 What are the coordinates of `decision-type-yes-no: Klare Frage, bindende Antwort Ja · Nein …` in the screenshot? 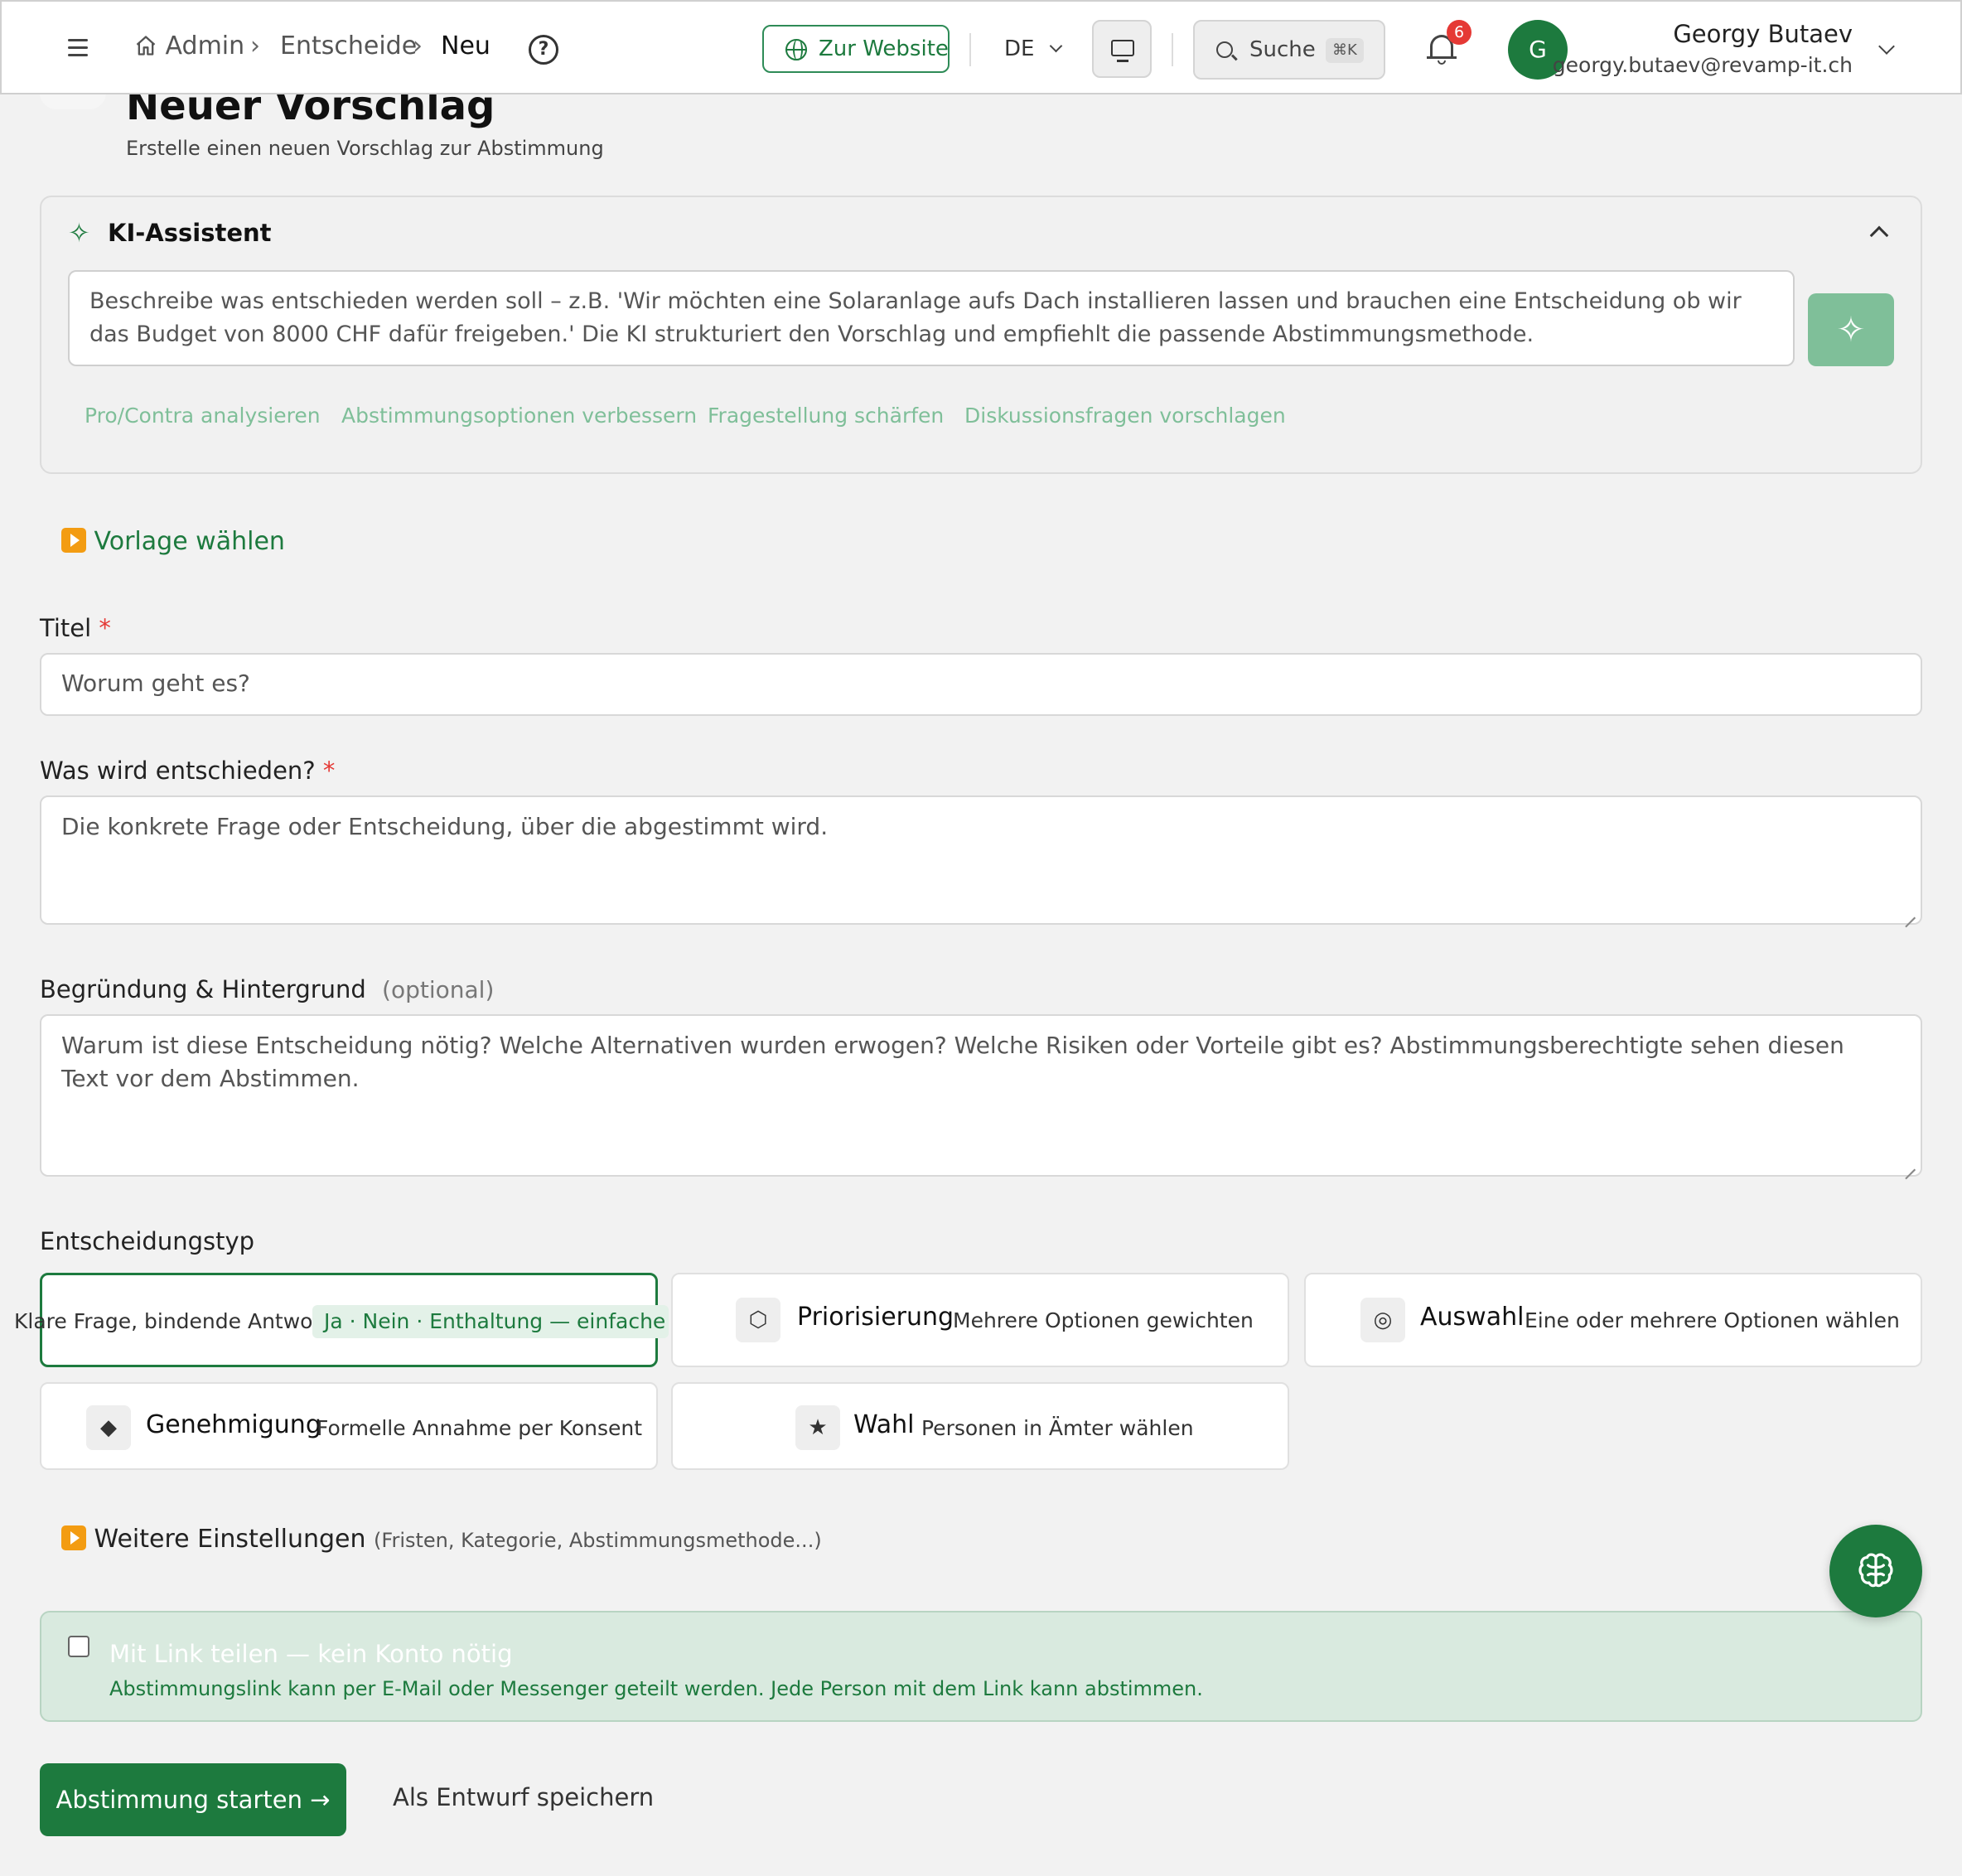 It's located at (341, 1320).